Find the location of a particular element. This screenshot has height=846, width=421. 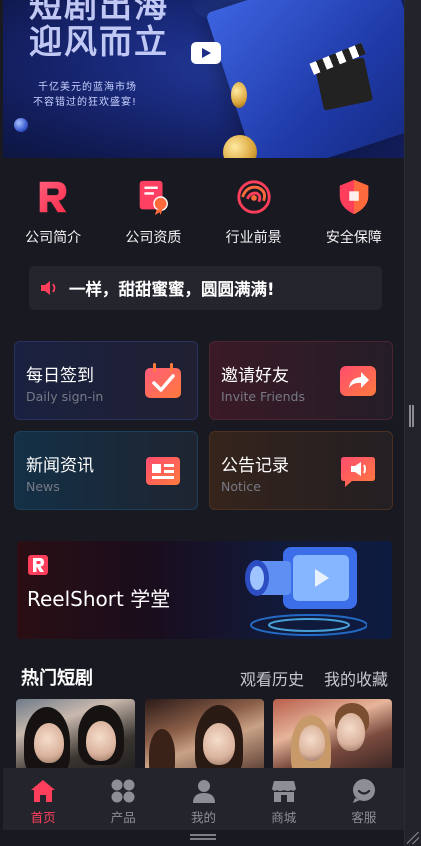

invite-friends-card: 邀请好友 Invite Friends is located at coordinates (301, 380).